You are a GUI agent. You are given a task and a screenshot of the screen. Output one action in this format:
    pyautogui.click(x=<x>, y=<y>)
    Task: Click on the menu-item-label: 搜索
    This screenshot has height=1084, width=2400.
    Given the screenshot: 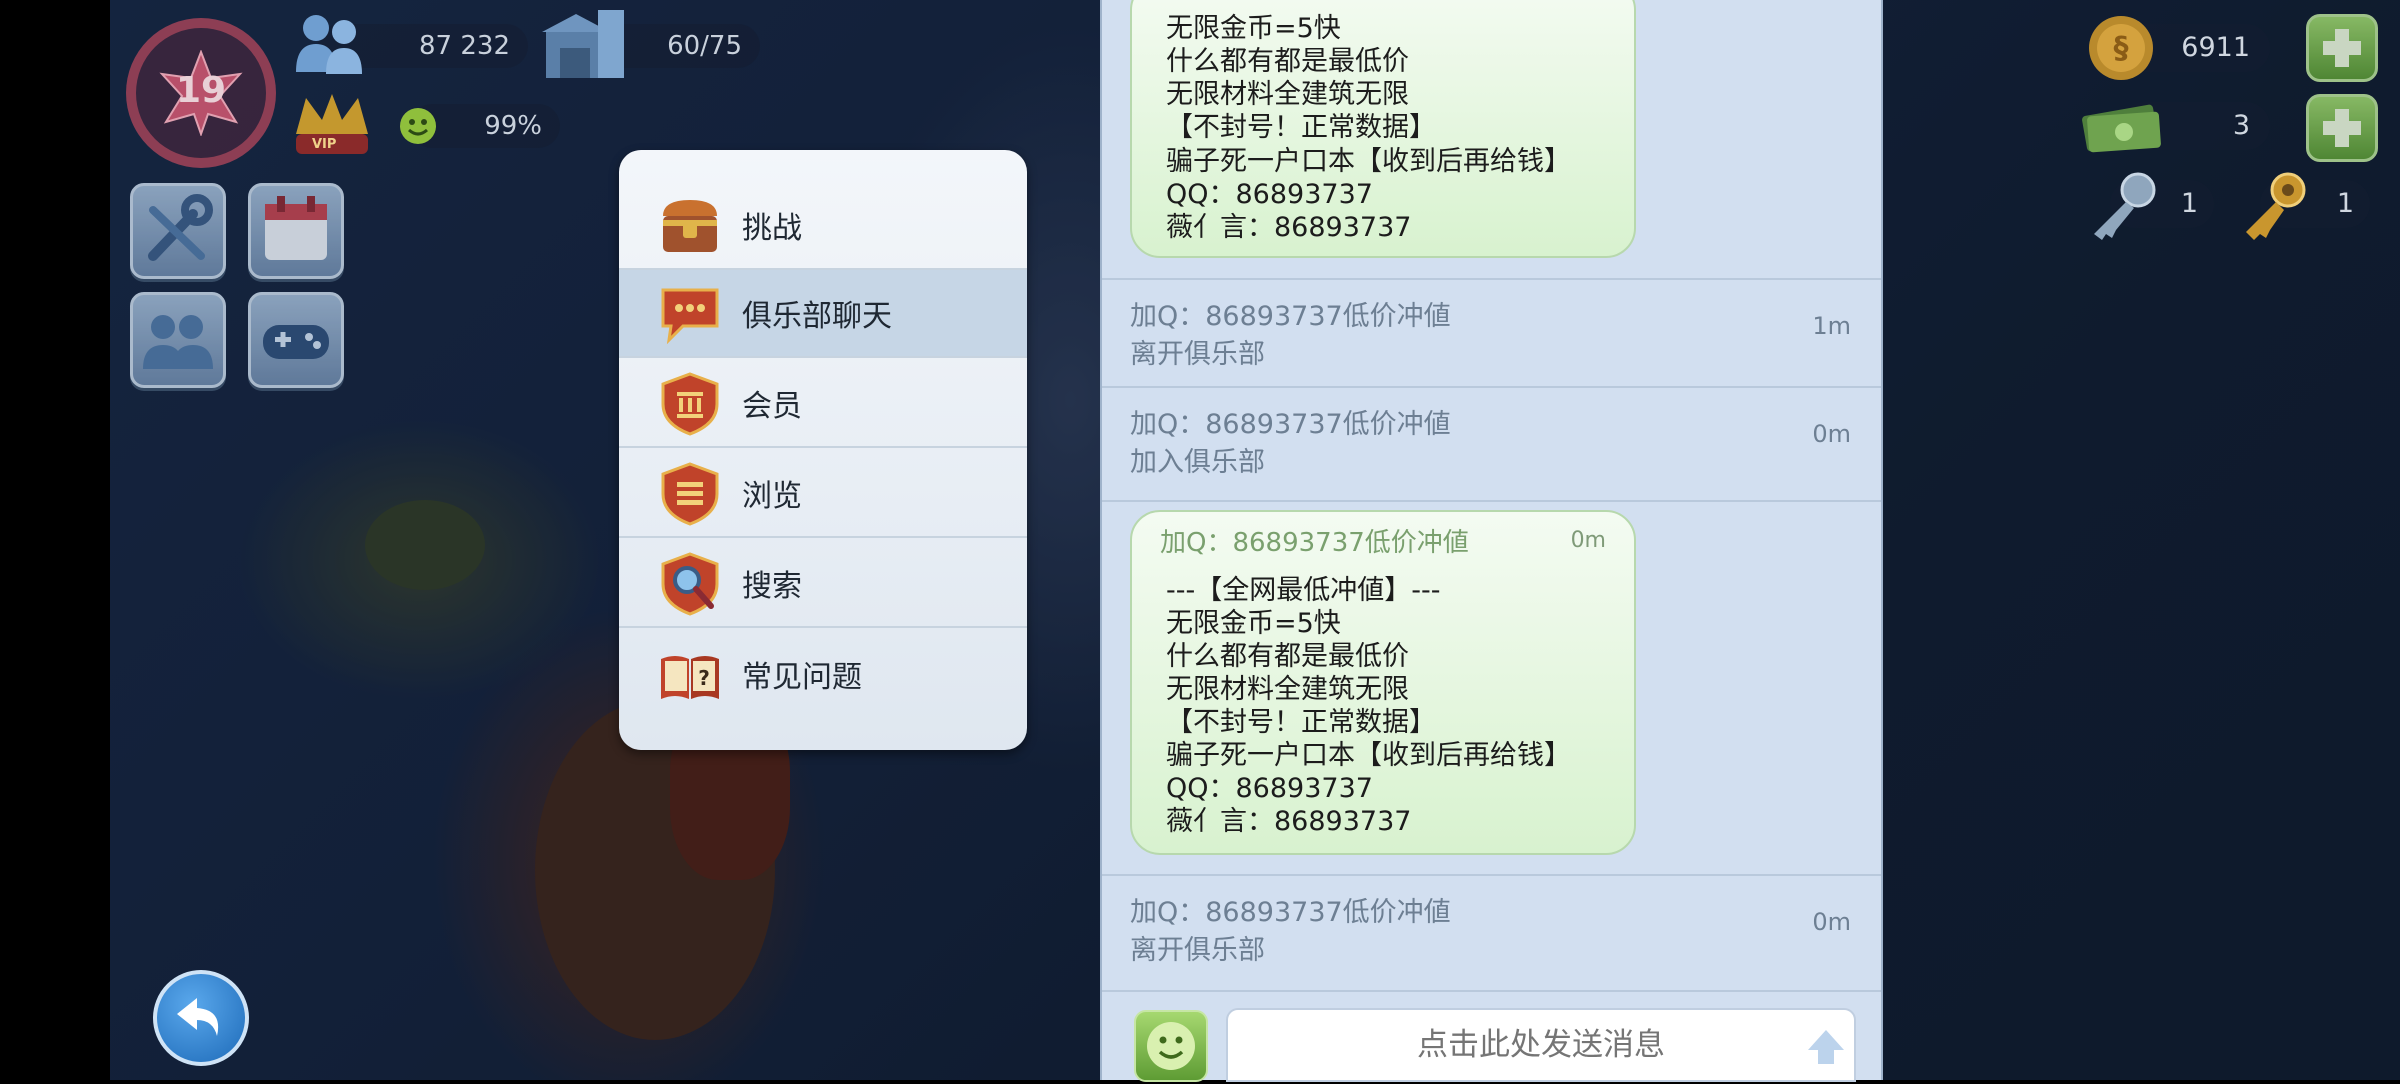 What is the action you would take?
    pyautogui.click(x=772, y=586)
    